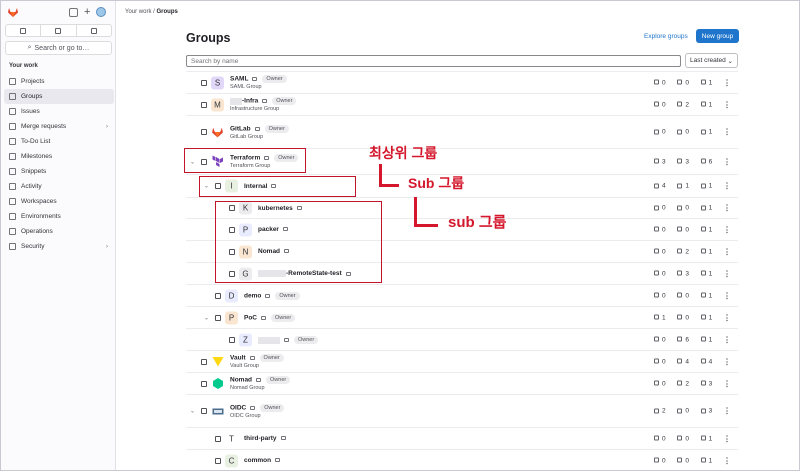 The height and width of the screenshot is (471, 800). What do you see at coordinates (217, 104) in the screenshot?
I see `group-avatar: M` at bounding box center [217, 104].